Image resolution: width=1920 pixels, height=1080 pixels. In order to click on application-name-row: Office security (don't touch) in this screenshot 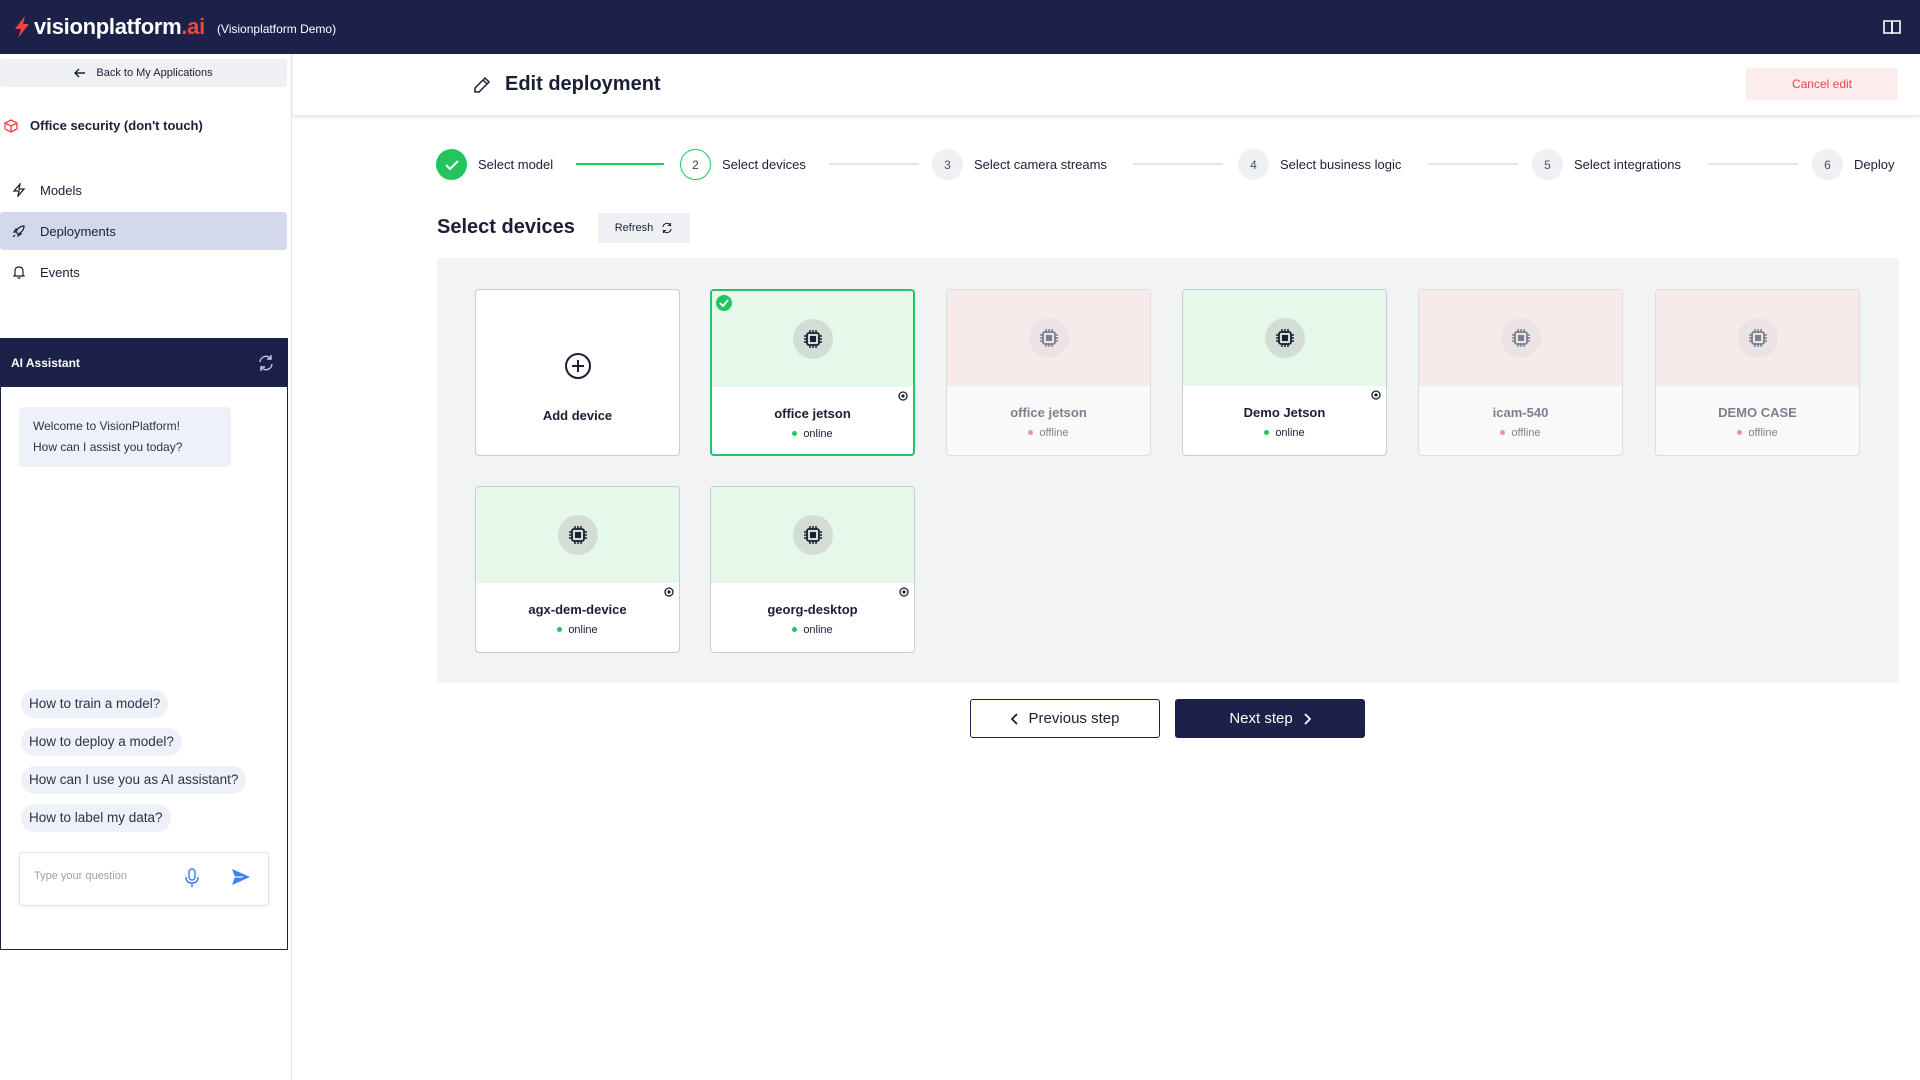, I will do `click(103, 125)`.